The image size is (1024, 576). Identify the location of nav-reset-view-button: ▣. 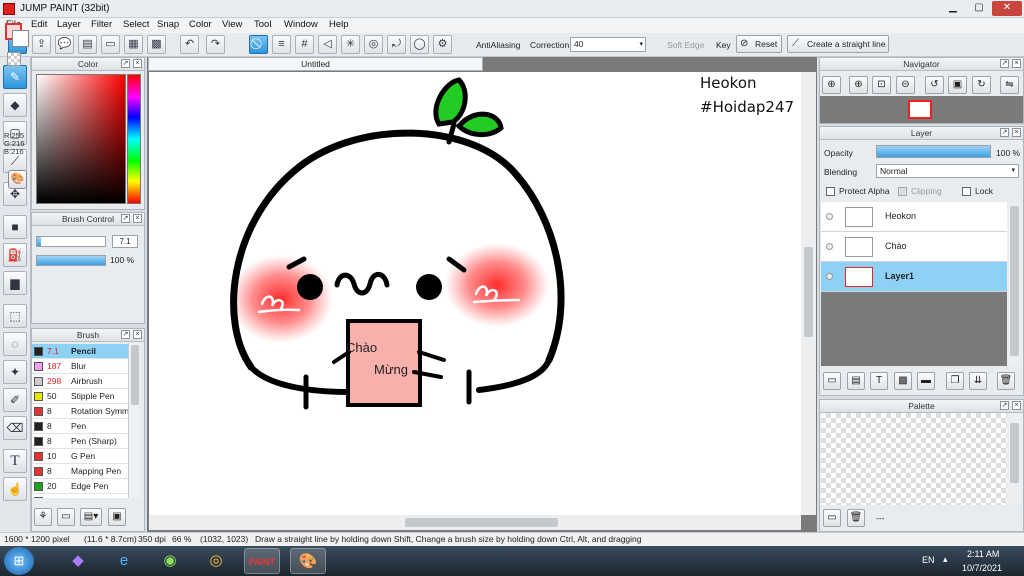
(957, 85).